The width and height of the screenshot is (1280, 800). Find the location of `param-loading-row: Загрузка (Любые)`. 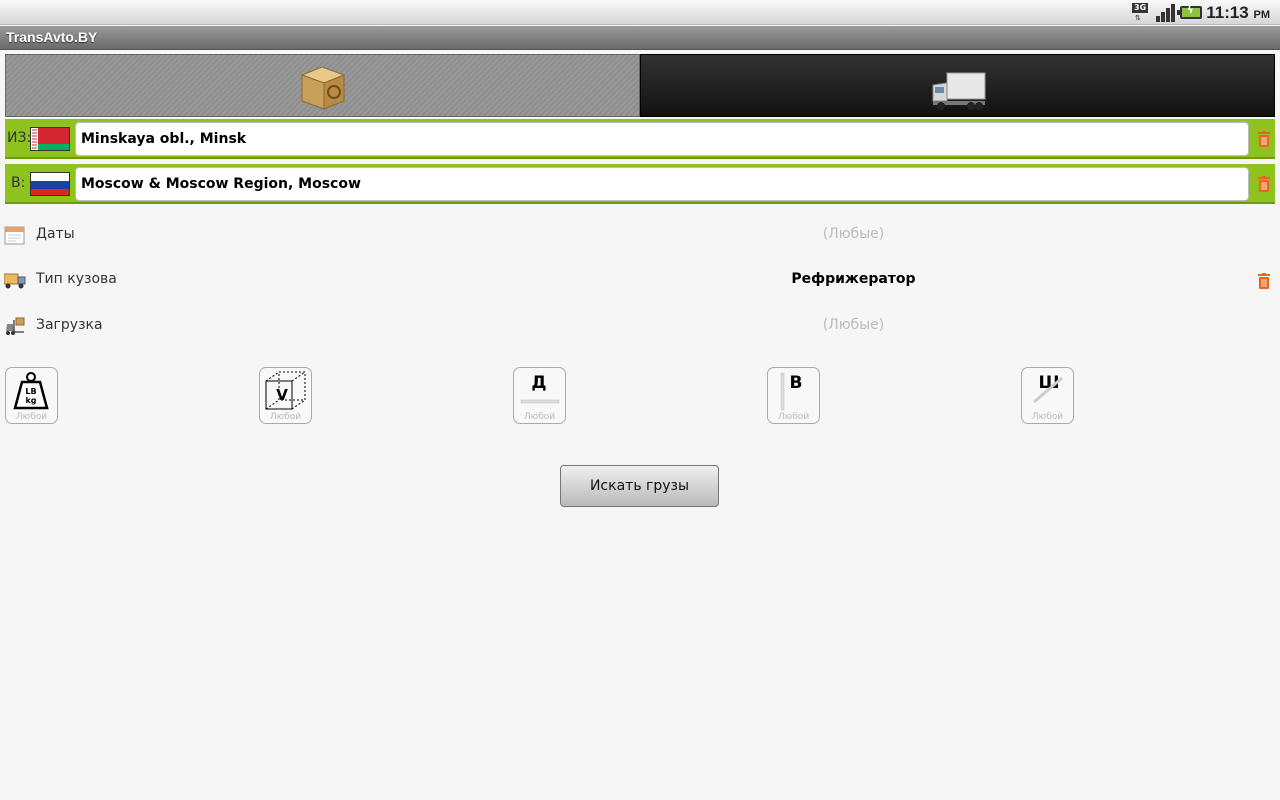

param-loading-row: Загрузка (Любые) is located at coordinates (640, 326).